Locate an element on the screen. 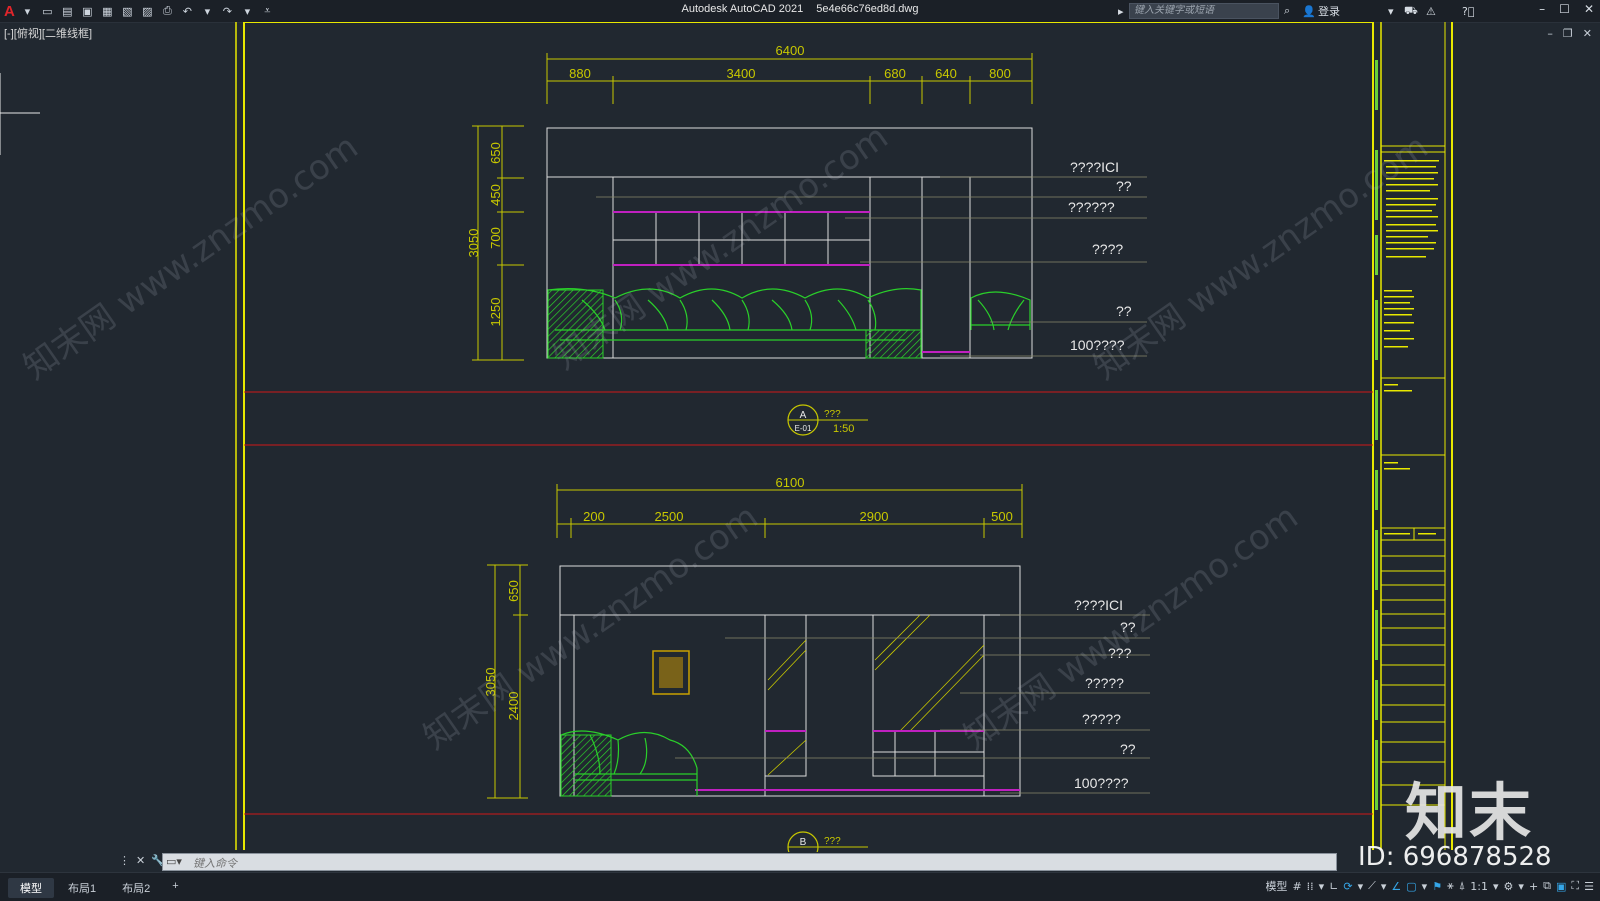  annotation-visibility-icon: ⚑ is located at coordinates (1437, 886).